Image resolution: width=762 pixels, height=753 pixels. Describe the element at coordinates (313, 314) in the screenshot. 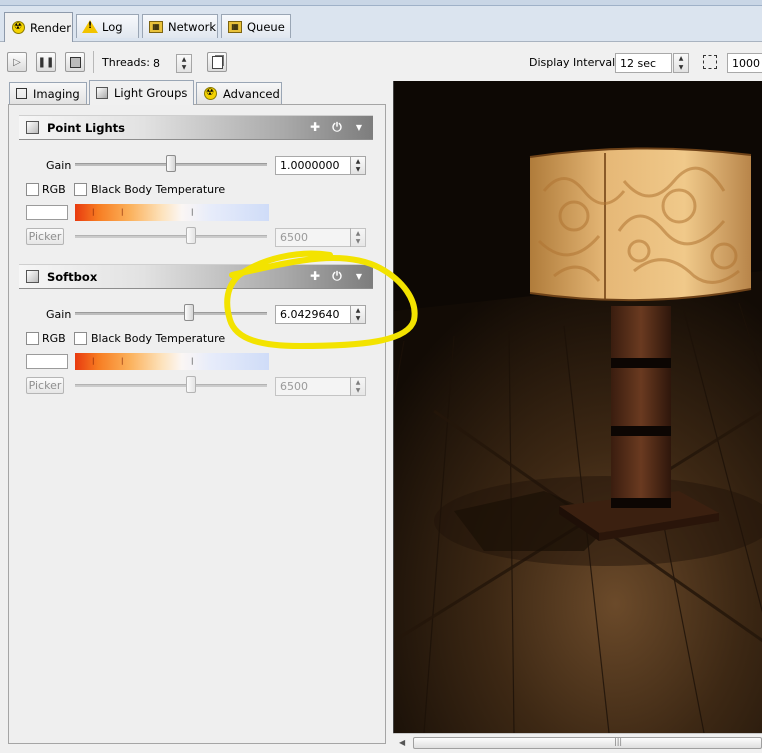

I see `gain-value-field: 6.0429640` at that location.